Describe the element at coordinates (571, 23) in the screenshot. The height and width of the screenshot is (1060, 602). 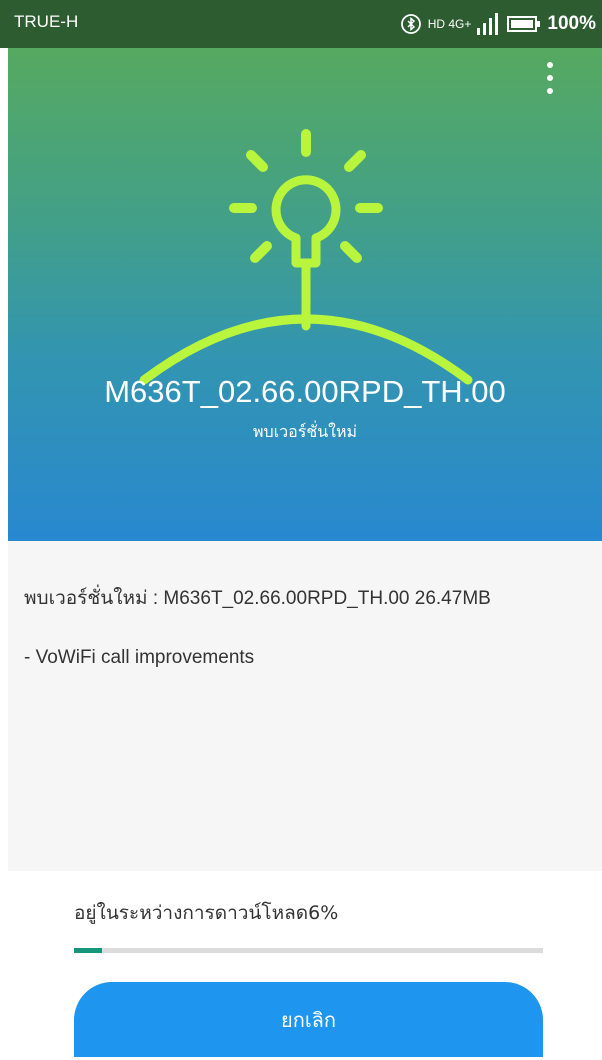
I see `battery-percent: 100%` at that location.